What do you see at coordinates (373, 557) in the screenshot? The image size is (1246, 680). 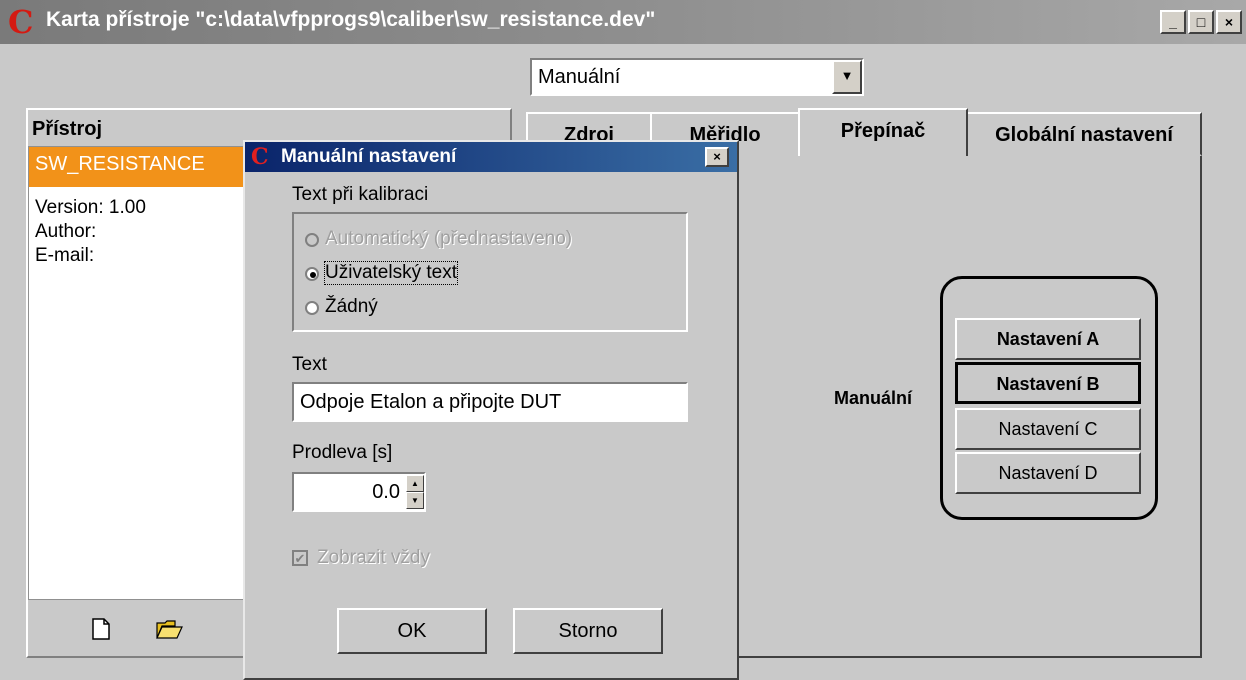 I see `always-show-label: Zobrazit vždy` at bounding box center [373, 557].